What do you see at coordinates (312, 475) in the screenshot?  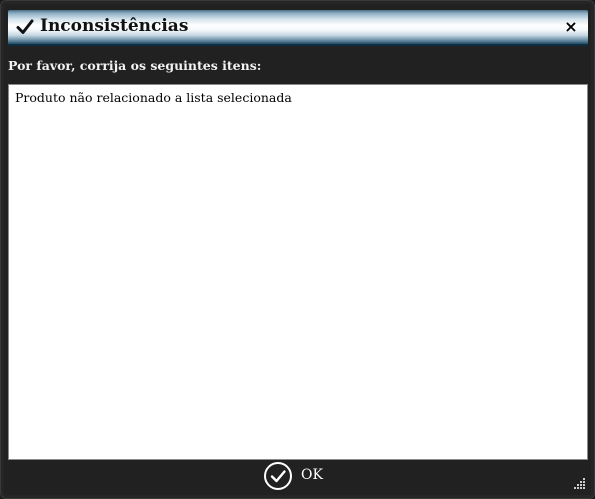 I see `ok-label: OK` at bounding box center [312, 475].